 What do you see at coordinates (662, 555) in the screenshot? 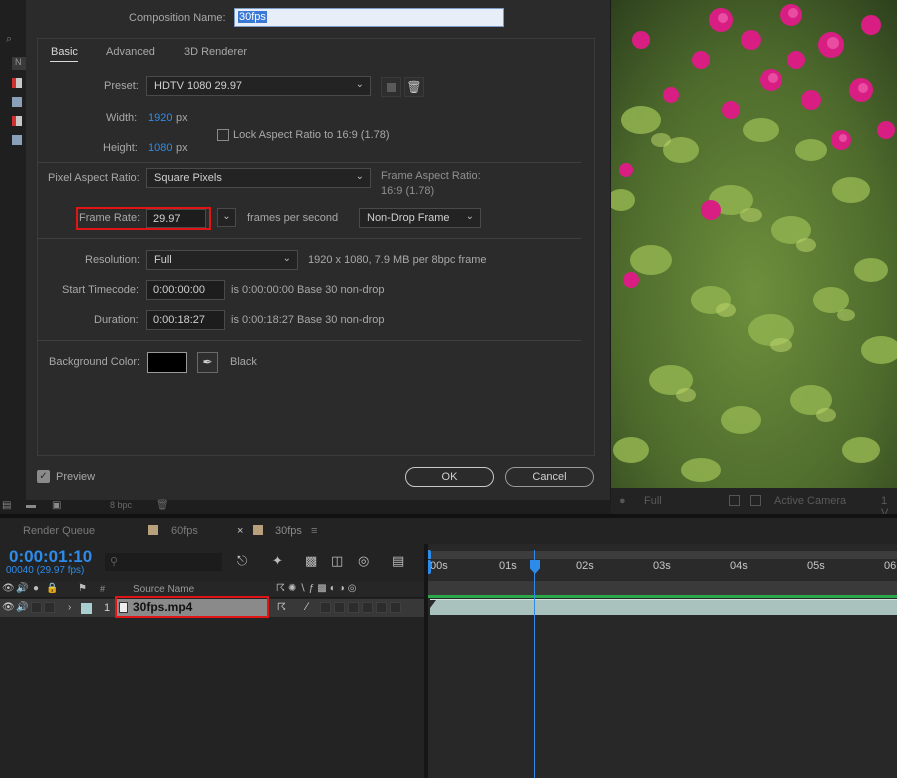
I see `time-navigator` at bounding box center [662, 555].